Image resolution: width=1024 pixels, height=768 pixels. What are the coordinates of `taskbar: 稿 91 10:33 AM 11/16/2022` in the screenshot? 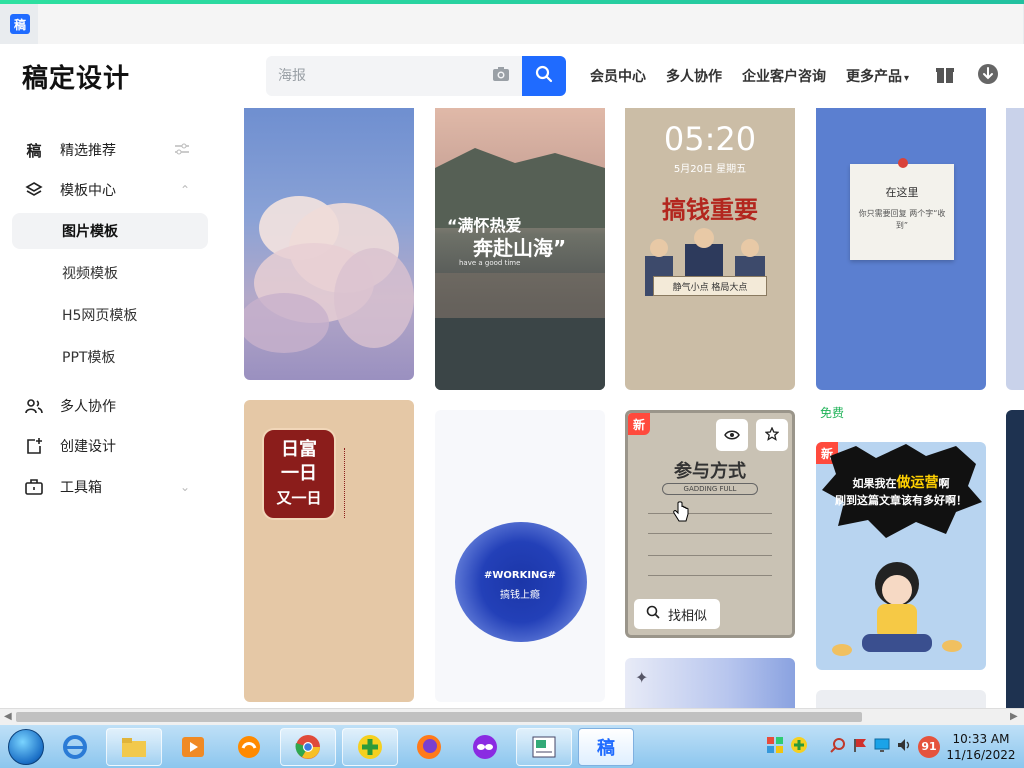 It's located at (512, 746).